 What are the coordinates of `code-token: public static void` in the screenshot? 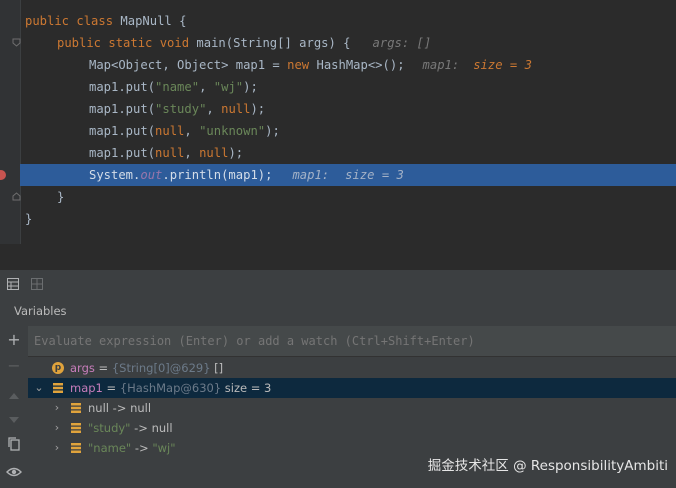 It's located at (123, 43).